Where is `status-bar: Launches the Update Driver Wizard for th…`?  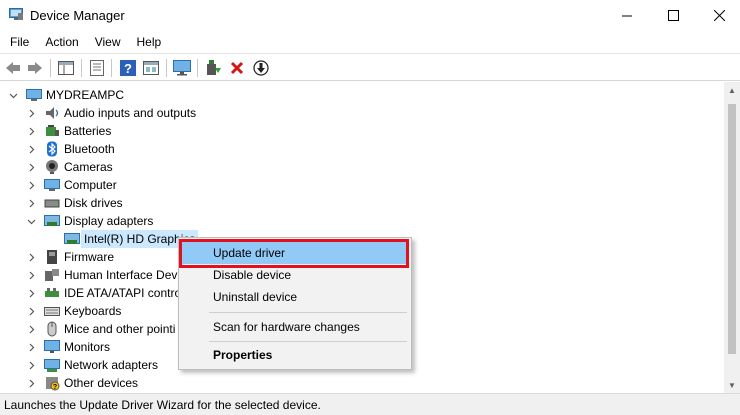
status-bar: Launches the Update Driver Wizard for th… is located at coordinates (370, 404).